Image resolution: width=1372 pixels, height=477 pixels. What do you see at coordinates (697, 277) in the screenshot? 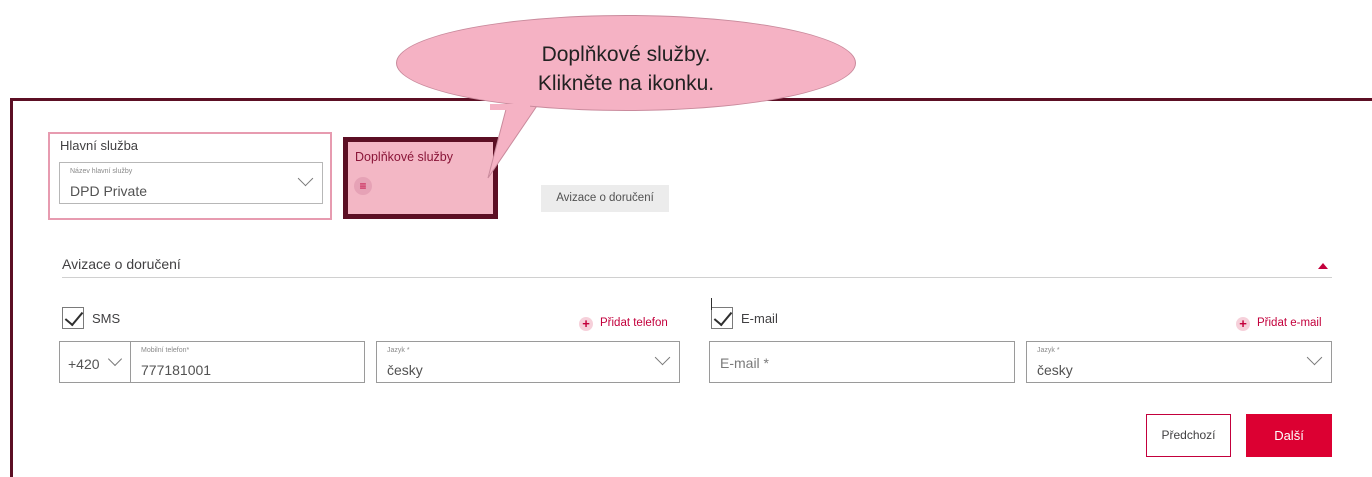
I see `section-divider` at bounding box center [697, 277].